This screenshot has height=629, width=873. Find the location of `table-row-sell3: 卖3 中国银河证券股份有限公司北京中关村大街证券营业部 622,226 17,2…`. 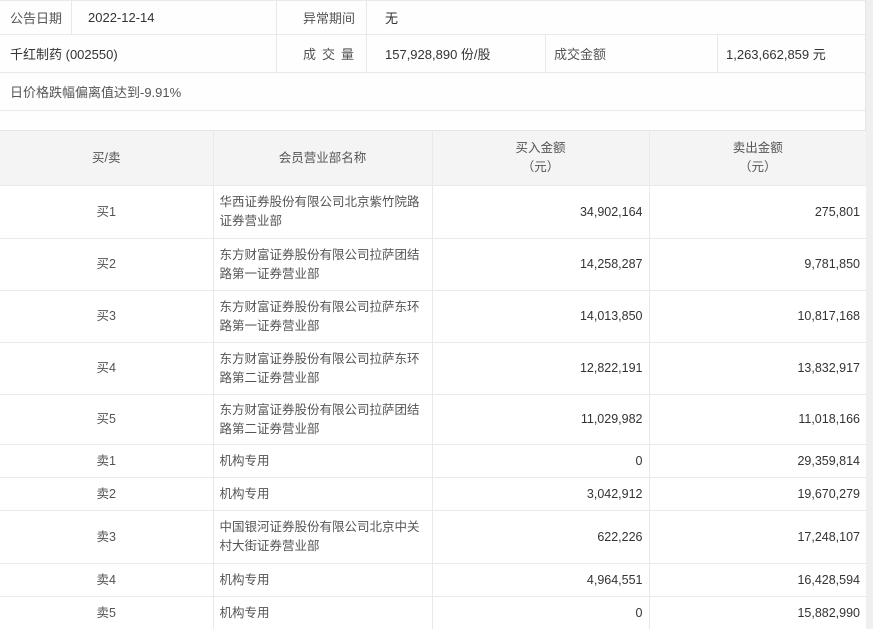

table-row-sell3: 卖3 中国银河证券股份有限公司北京中关村大街证券营业部 622,226 17,2… is located at coordinates (433, 537).